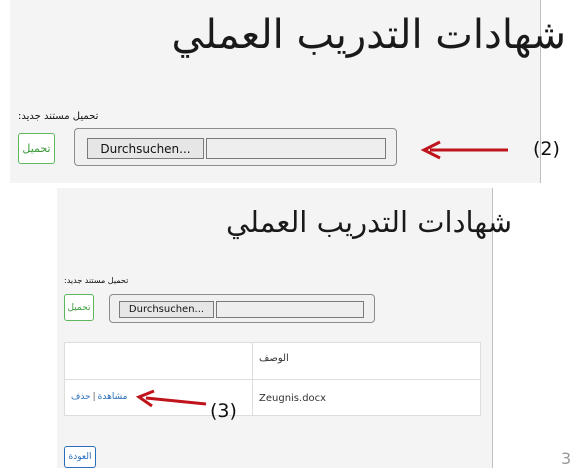 This screenshot has width=574, height=468. Describe the element at coordinates (80, 457) in the screenshot. I see `back-button: العودة` at that location.